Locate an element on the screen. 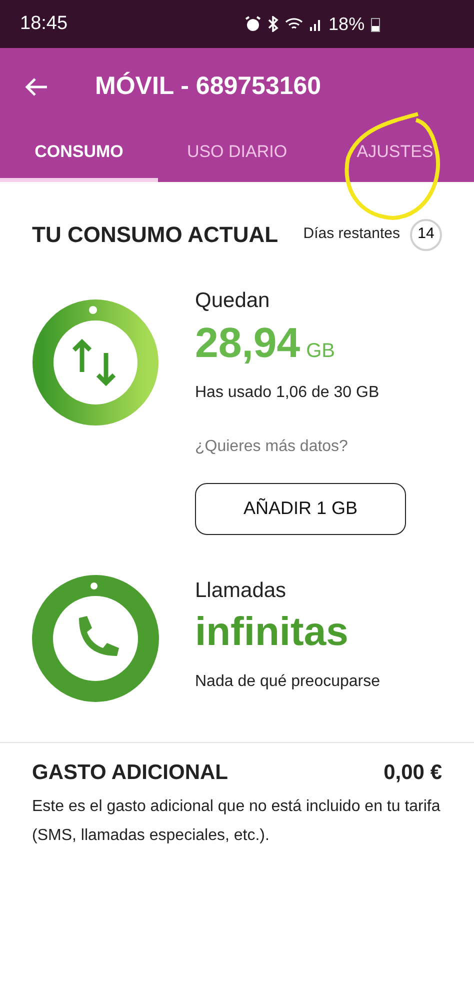  tab: AJUSTES is located at coordinates (395, 154).